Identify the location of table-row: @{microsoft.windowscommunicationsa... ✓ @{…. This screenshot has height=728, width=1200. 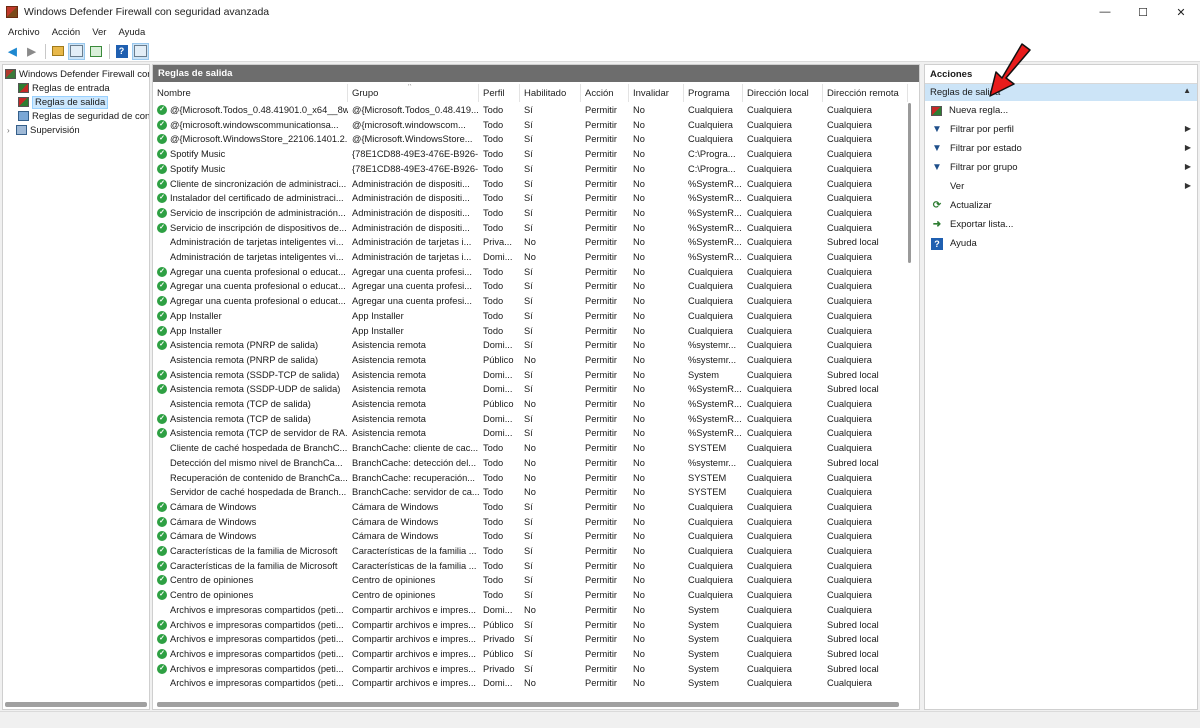
(530, 125).